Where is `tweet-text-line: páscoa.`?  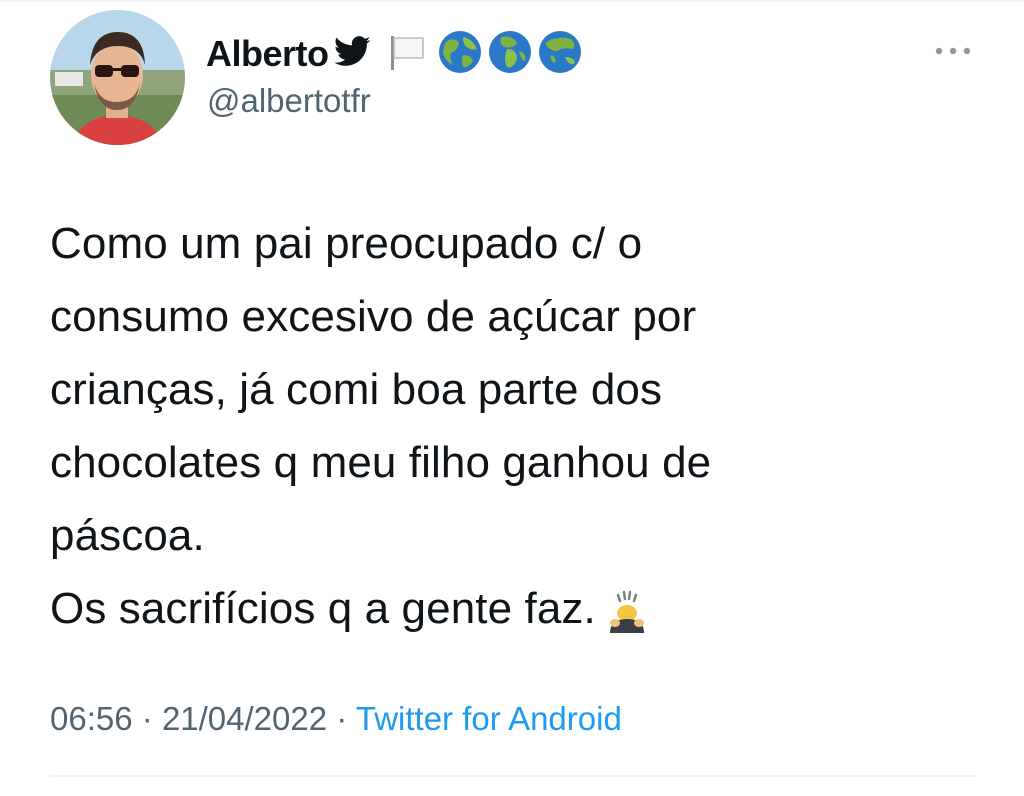 tweet-text-line: páscoa. is located at coordinates (127, 535).